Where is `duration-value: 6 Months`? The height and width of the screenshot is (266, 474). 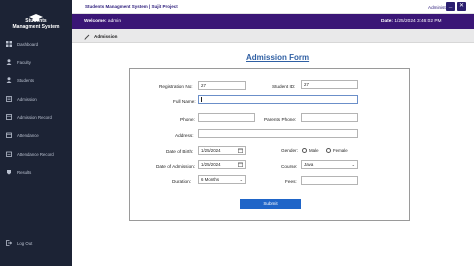
duration-value: 6 Months is located at coordinates (210, 179).